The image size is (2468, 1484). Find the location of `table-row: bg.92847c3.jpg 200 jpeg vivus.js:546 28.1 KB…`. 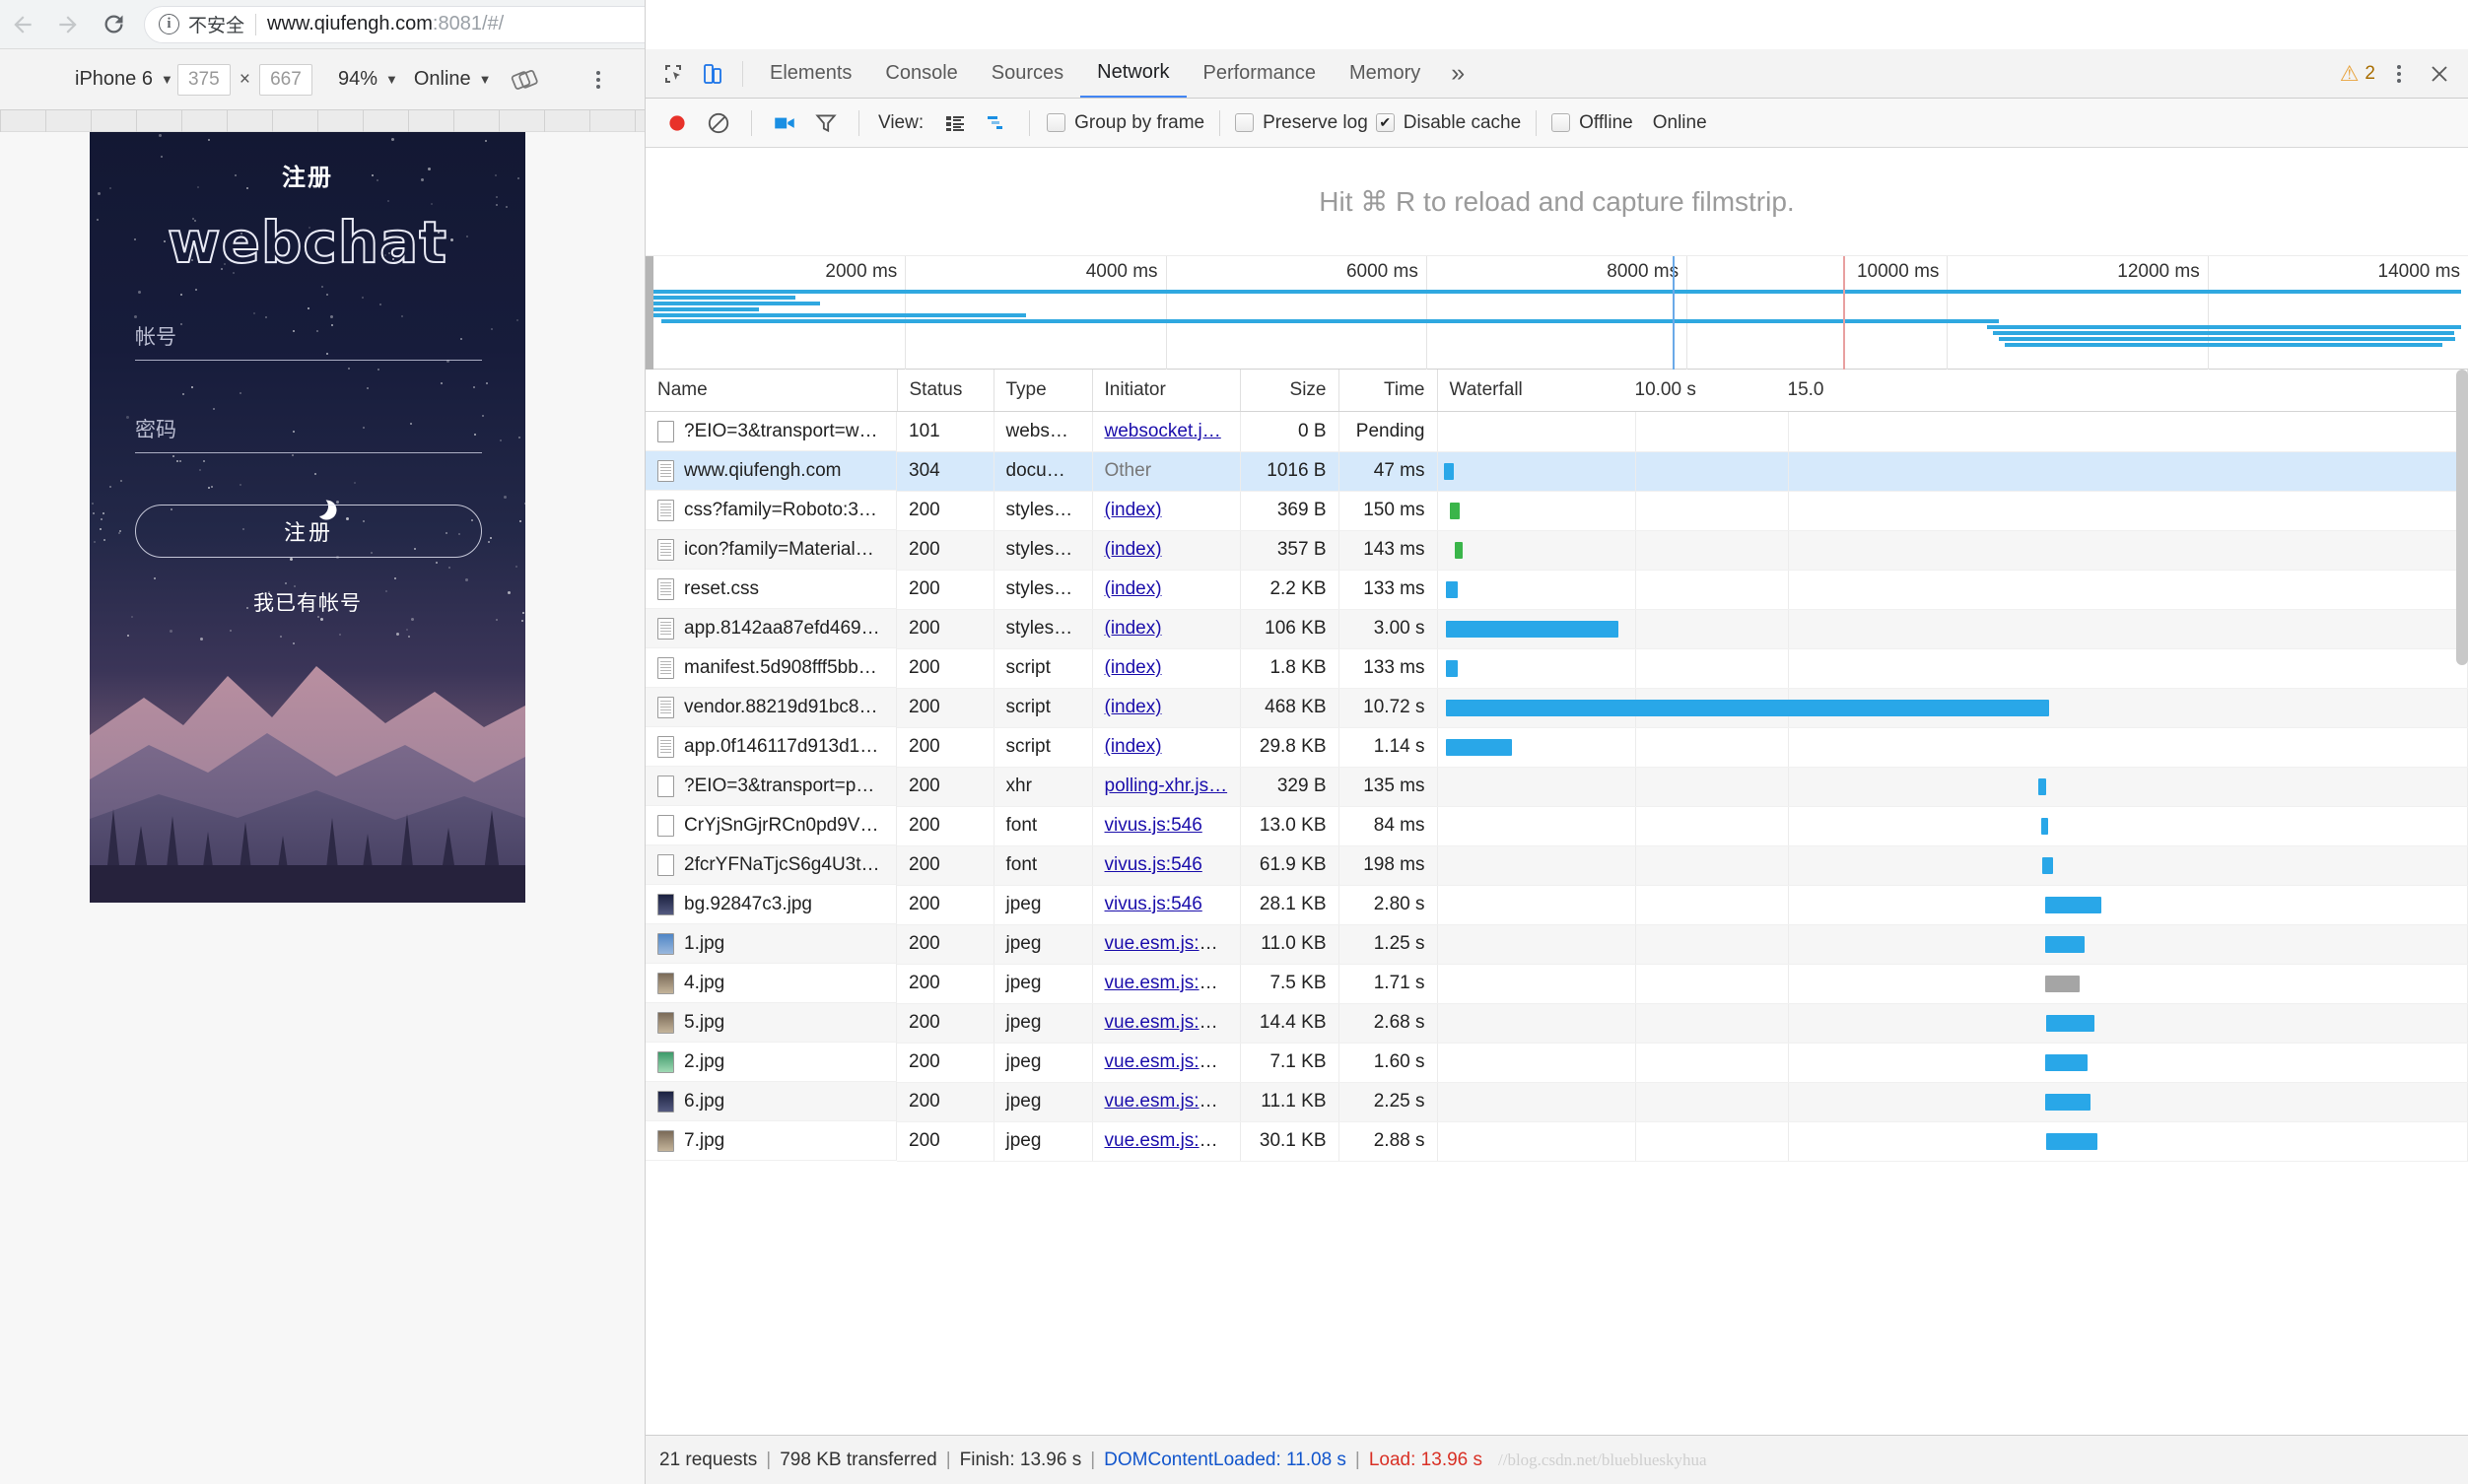

table-row: bg.92847c3.jpg 200 jpeg vivus.js:546 28.1 KB… is located at coordinates (1557, 905).